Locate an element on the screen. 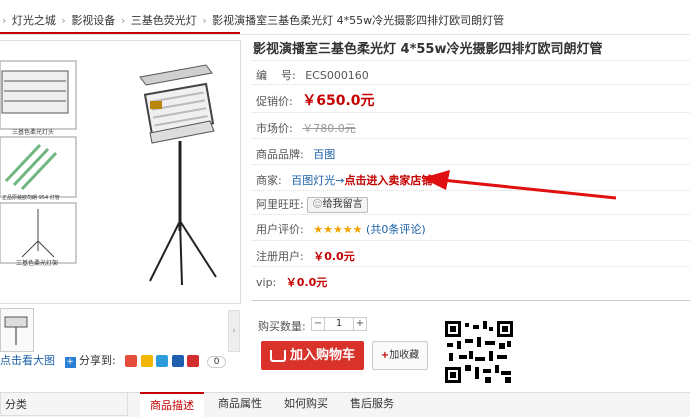 The width and height of the screenshot is (690, 418). chat-bubble-icon: ☺ is located at coordinates (317, 204).